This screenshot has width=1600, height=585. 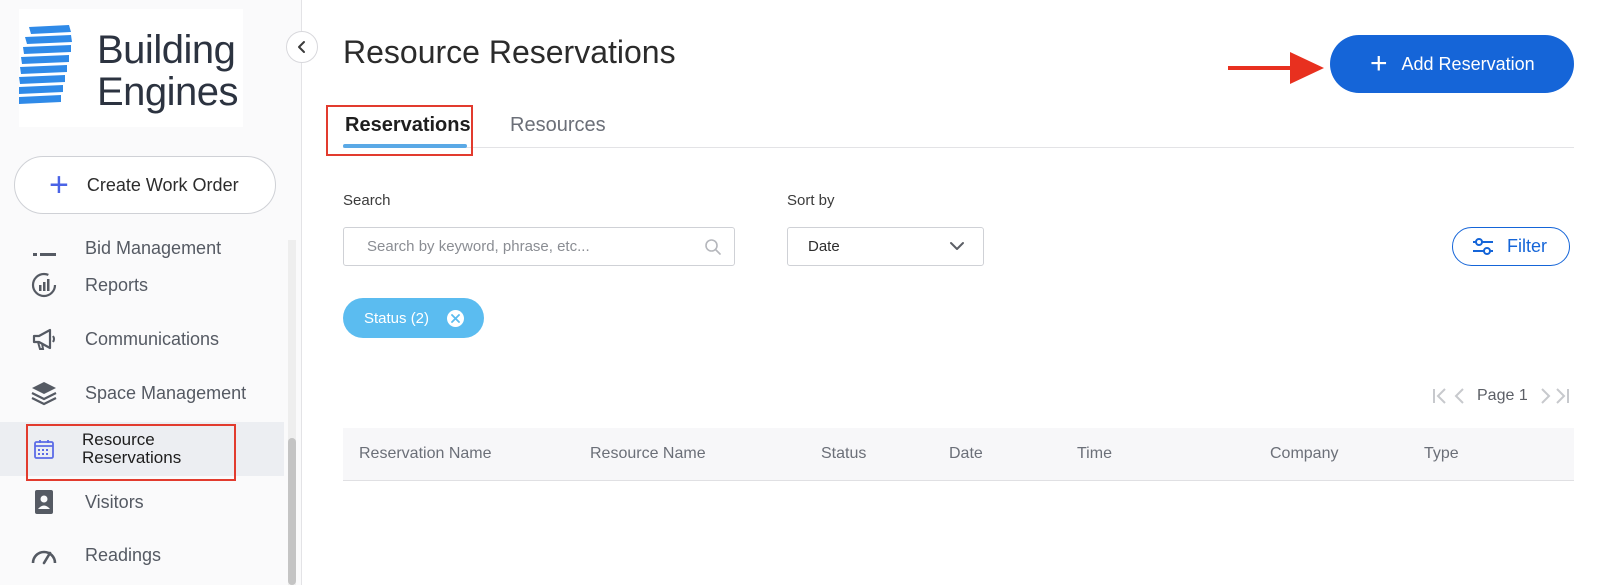 I want to click on sidebar-item-space-management: Space Management, so click(x=142, y=393).